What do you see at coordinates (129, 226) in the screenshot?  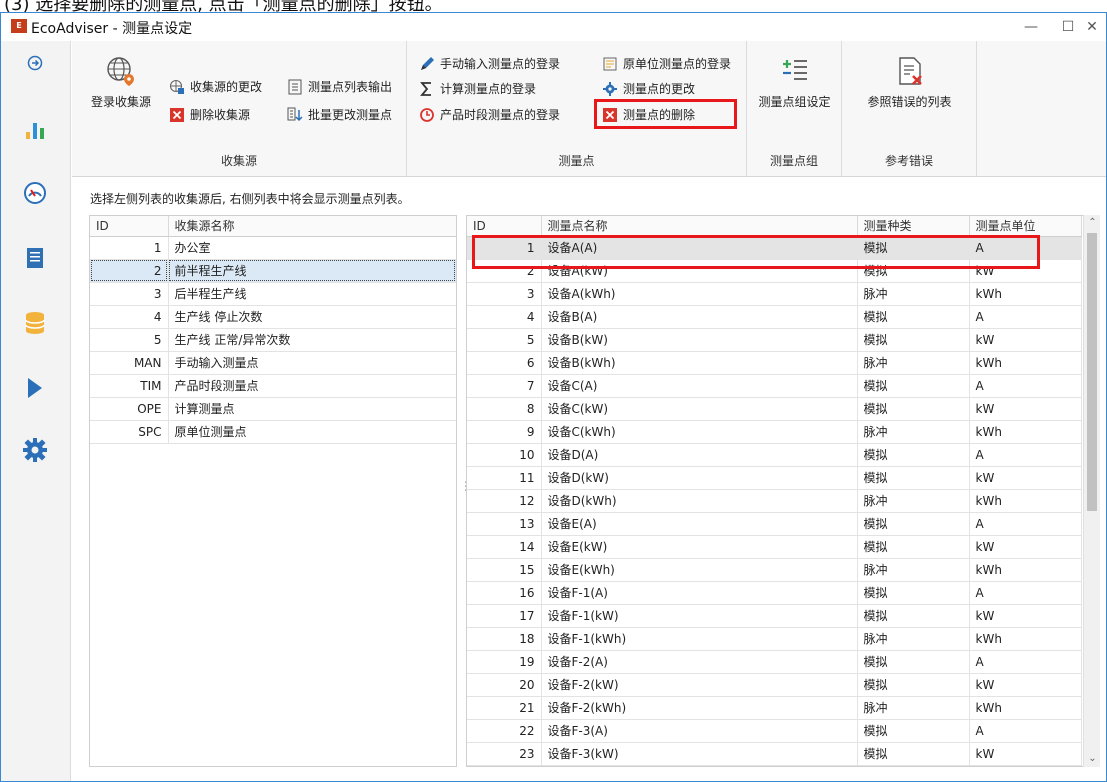 I see `source-header-id: ID` at bounding box center [129, 226].